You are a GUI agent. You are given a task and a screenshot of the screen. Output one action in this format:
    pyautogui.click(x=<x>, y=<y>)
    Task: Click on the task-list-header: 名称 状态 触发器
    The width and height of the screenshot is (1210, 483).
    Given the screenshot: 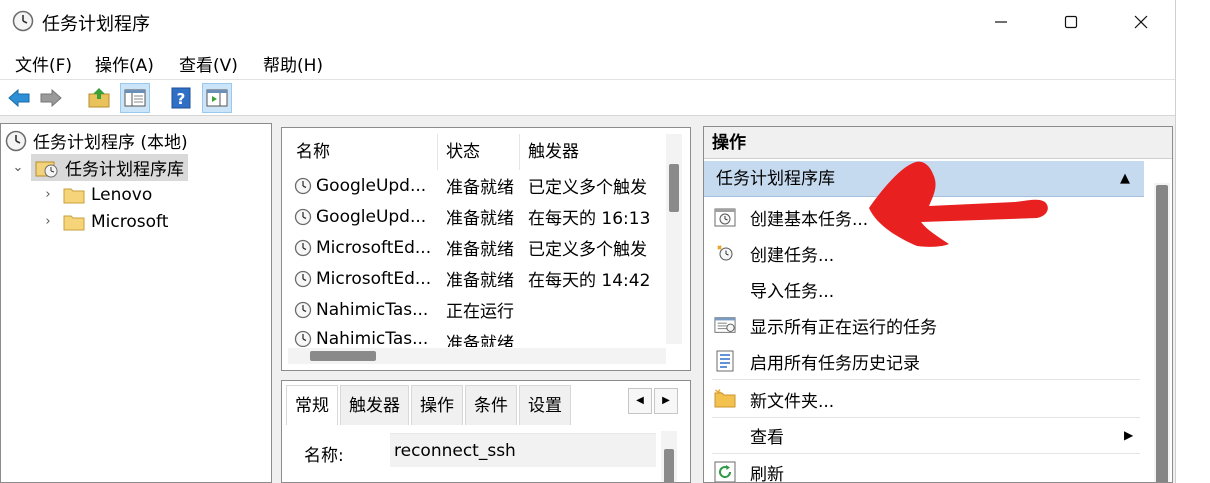 What is the action you would take?
    pyautogui.click(x=477, y=152)
    